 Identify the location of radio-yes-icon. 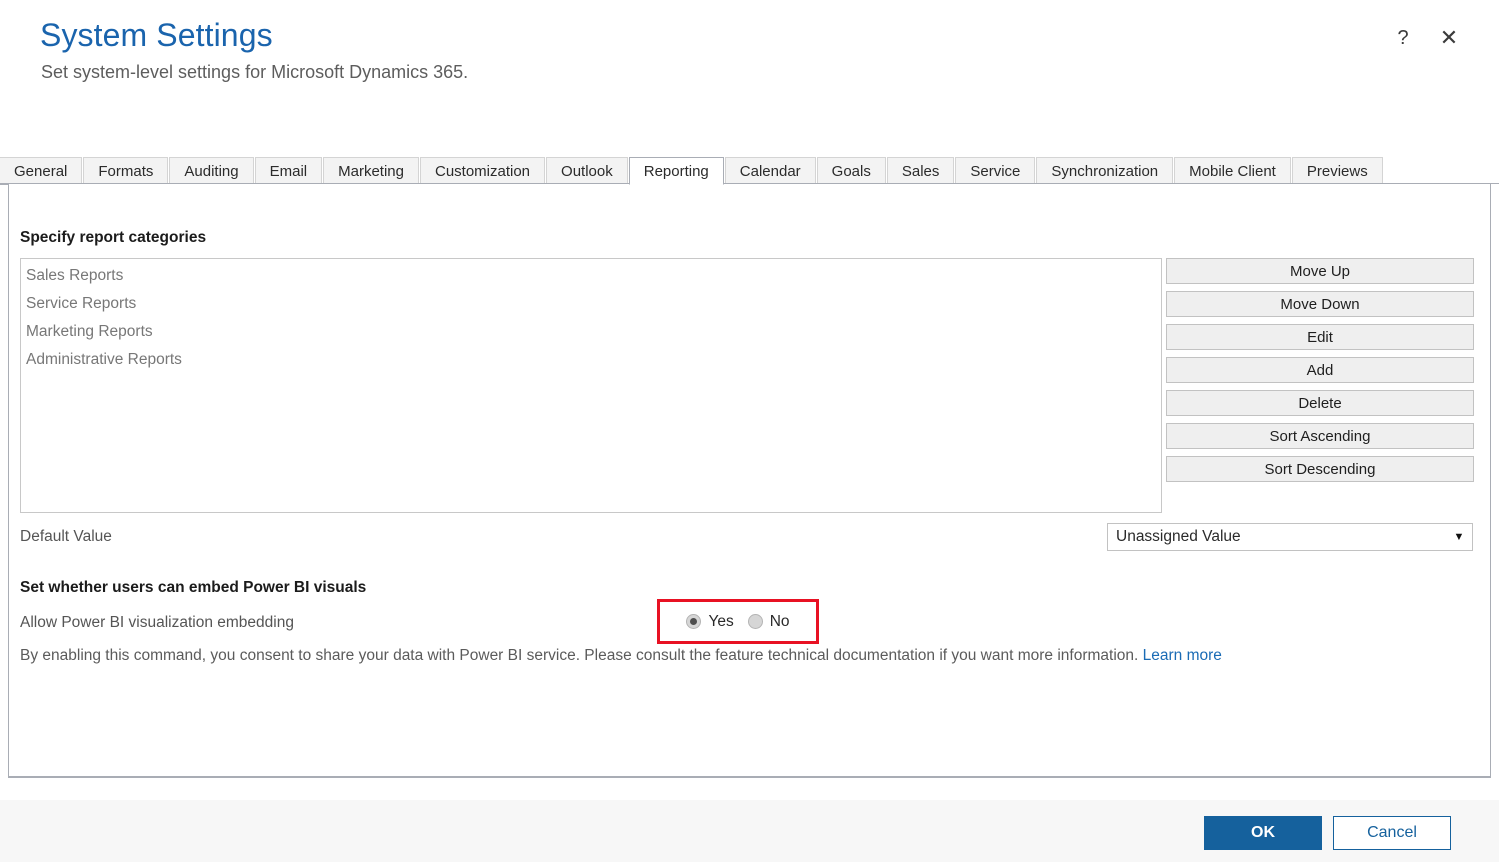
(694, 621).